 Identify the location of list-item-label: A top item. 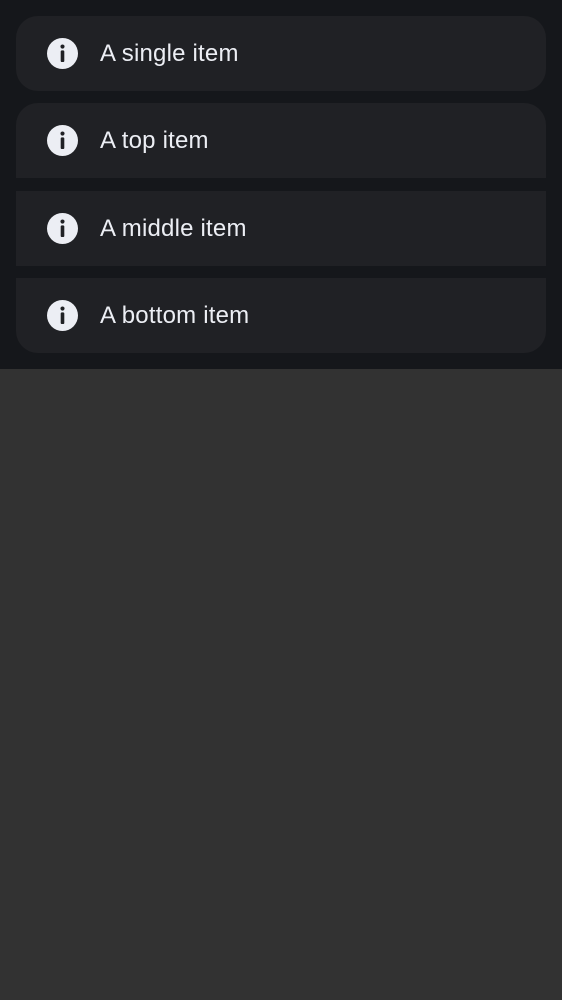
(154, 140).